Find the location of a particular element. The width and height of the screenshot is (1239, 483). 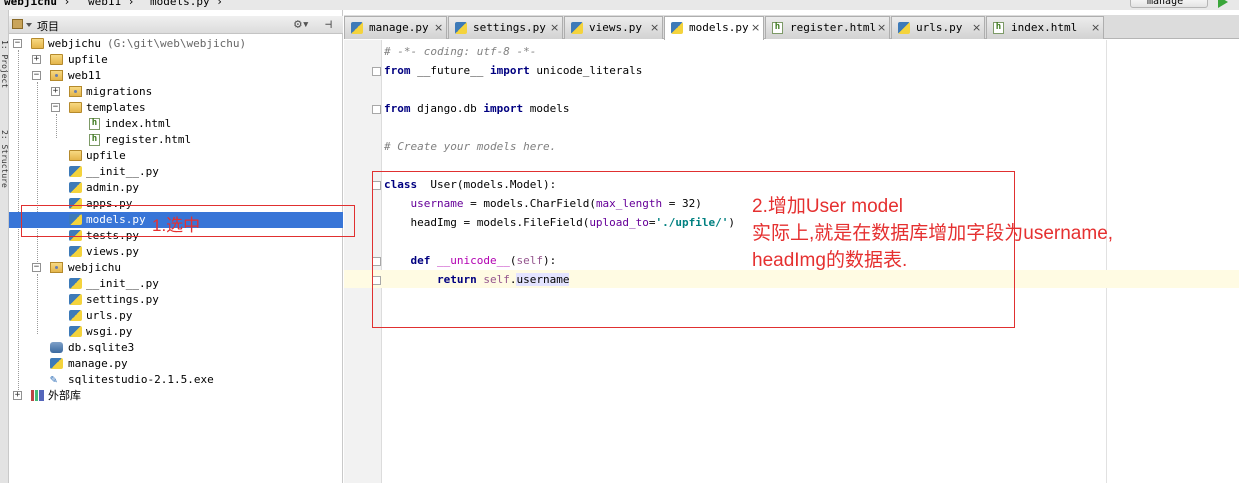

database-file-icon is located at coordinates (56, 347).